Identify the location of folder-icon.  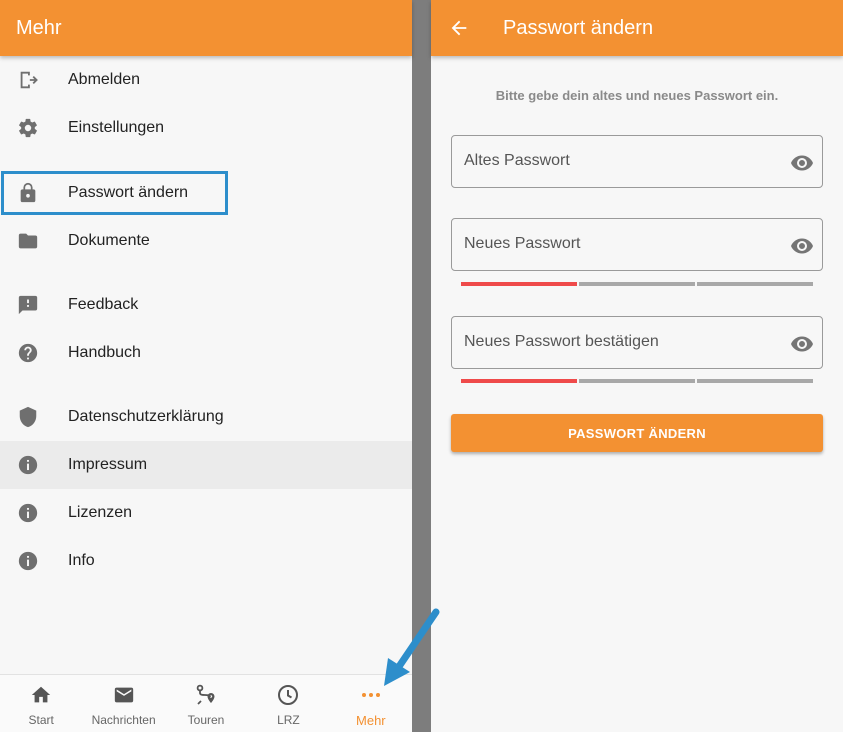
(28, 241).